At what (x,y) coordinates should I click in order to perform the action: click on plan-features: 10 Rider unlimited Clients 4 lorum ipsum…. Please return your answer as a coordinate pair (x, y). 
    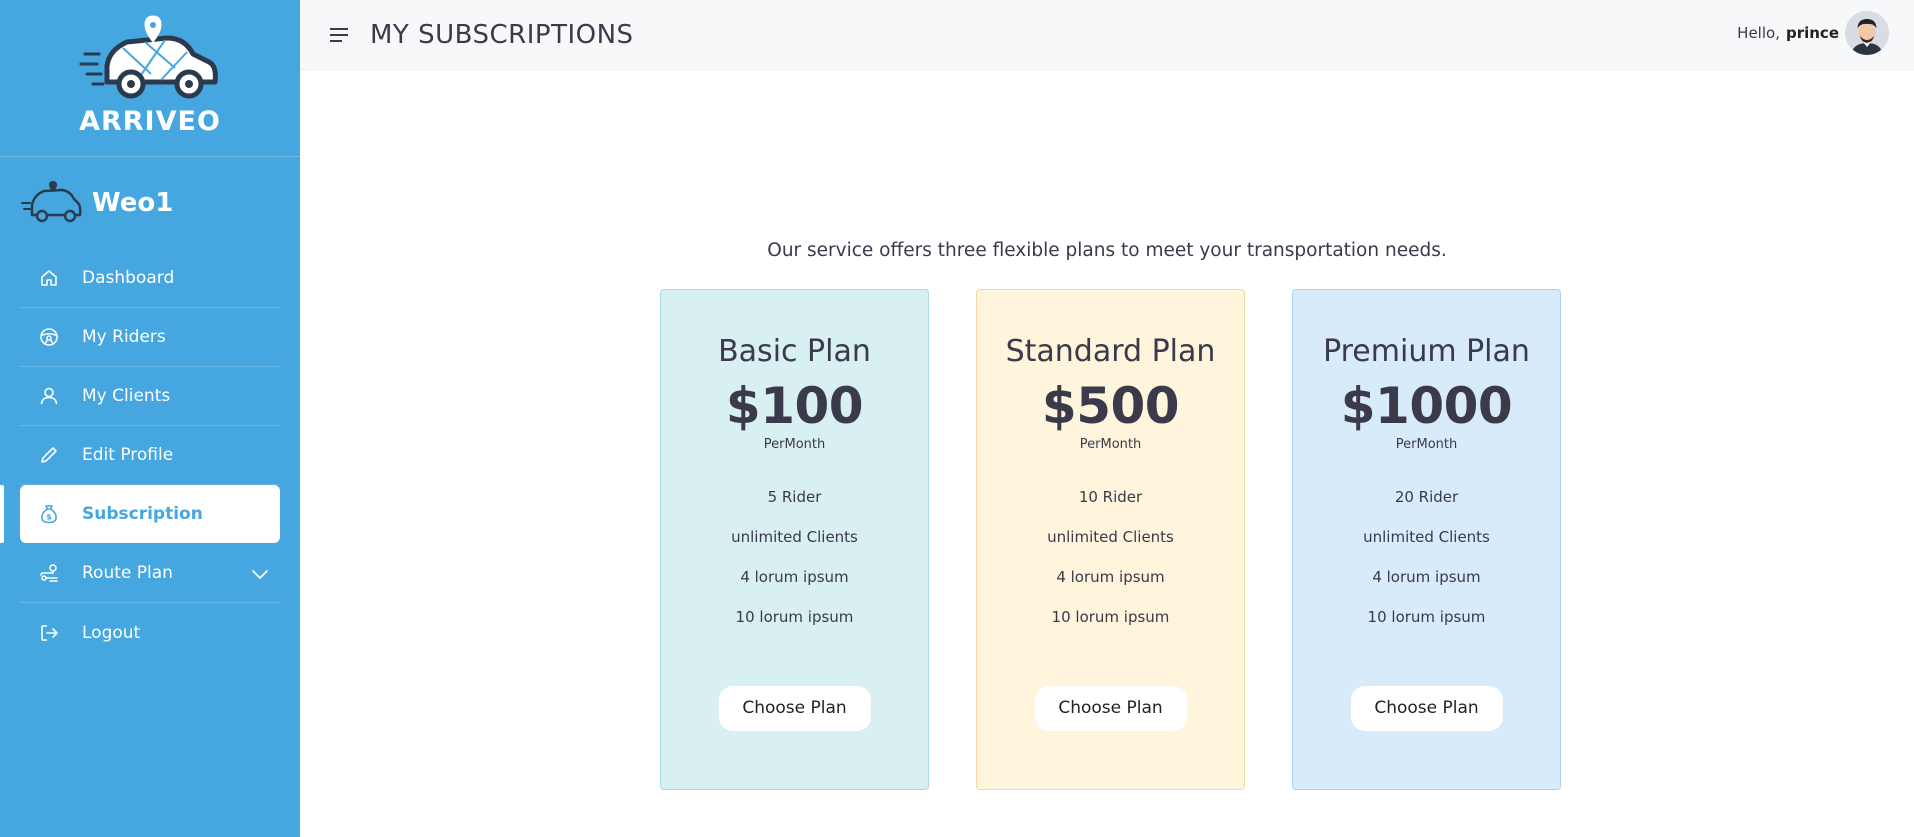
    Looking at the image, I should click on (1110, 566).